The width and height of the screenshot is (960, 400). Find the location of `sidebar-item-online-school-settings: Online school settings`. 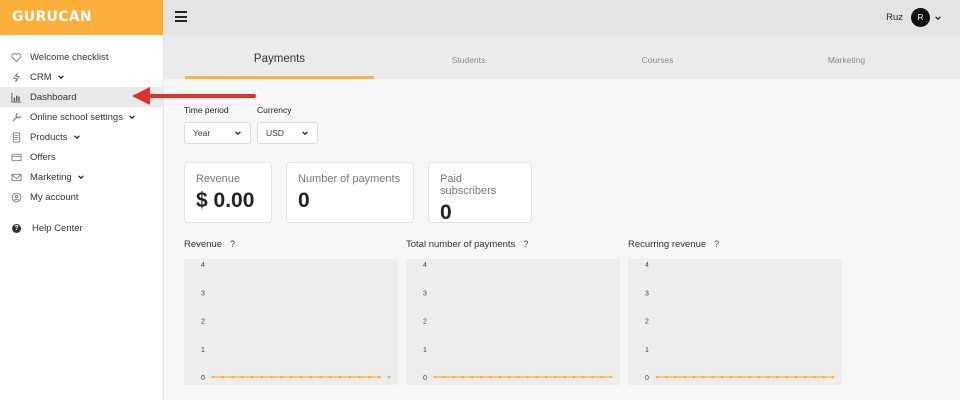

sidebar-item-online-school-settings: Online school settings is located at coordinates (81, 117).